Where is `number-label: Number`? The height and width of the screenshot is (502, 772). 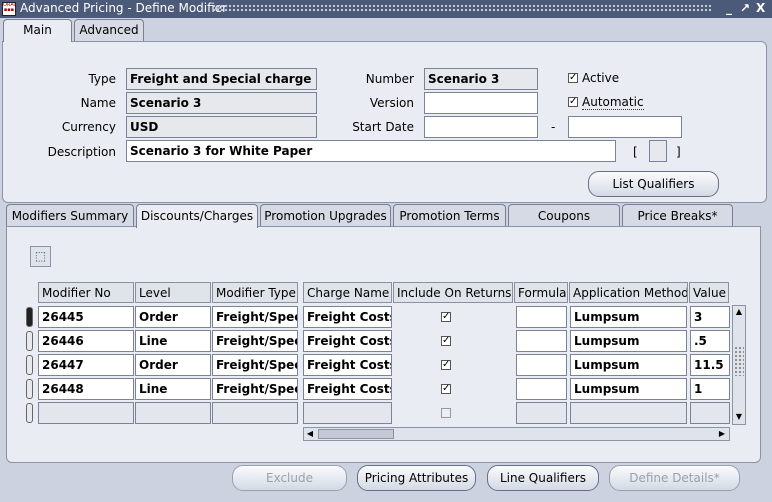
number-label: Number is located at coordinates (389, 79).